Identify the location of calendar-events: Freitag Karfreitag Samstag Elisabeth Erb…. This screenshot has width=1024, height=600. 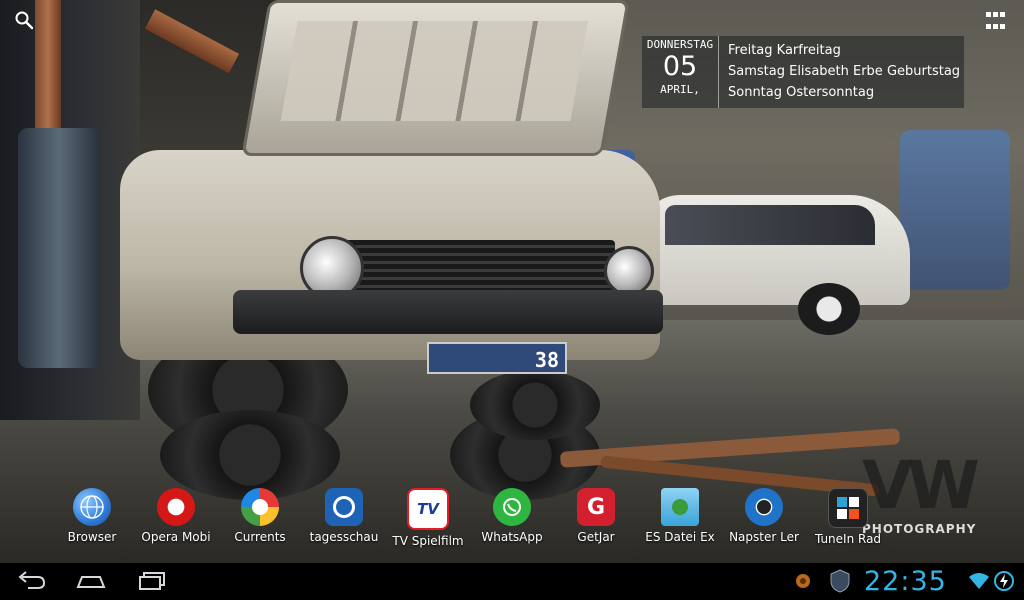
(844, 71).